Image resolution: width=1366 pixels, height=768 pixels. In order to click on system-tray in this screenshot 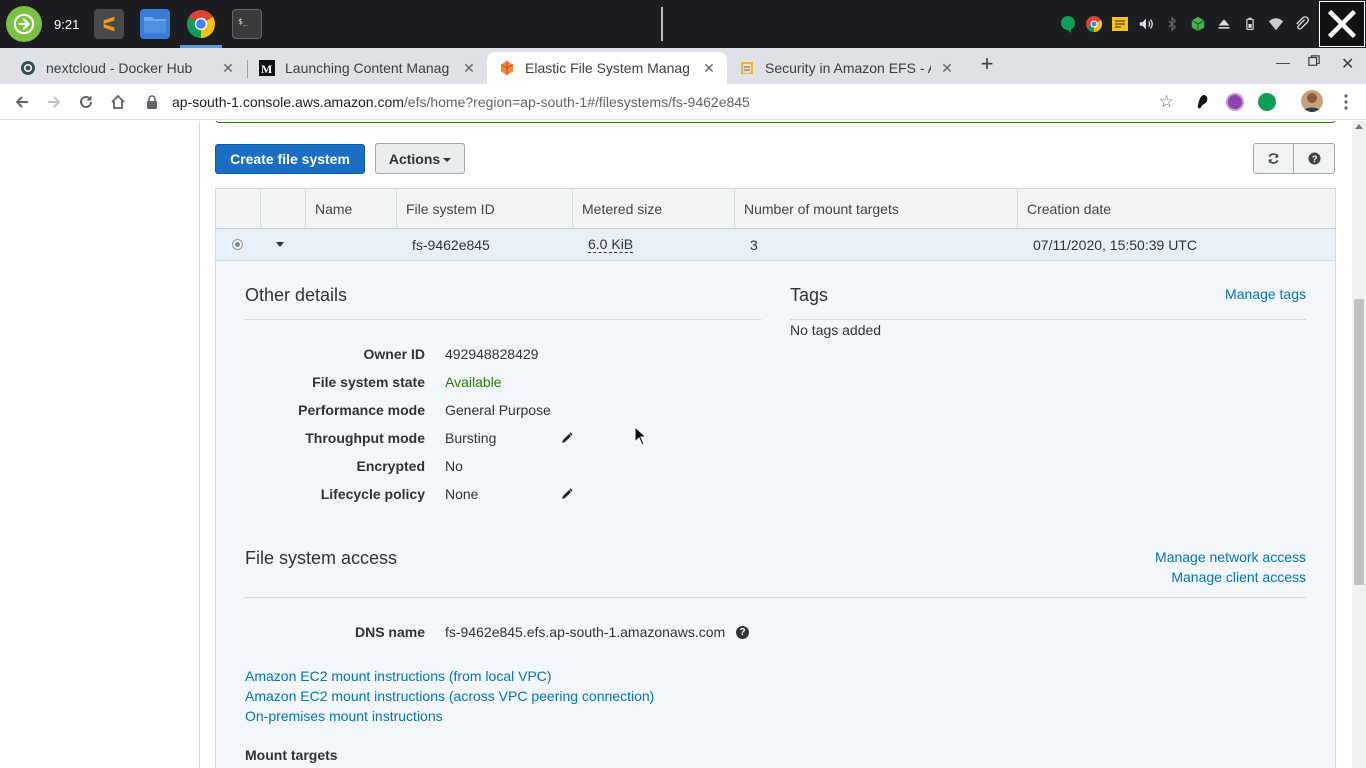, I will do `click(1212, 24)`.